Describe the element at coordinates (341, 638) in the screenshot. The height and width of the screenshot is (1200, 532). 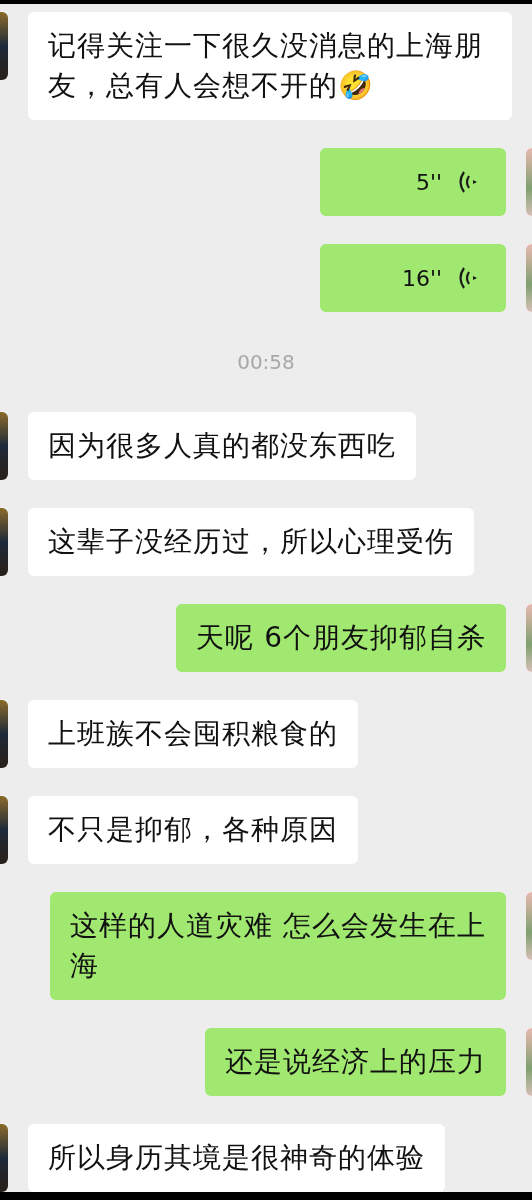
I see `message-bubble: 天呢 6个朋友抑郁自杀` at that location.